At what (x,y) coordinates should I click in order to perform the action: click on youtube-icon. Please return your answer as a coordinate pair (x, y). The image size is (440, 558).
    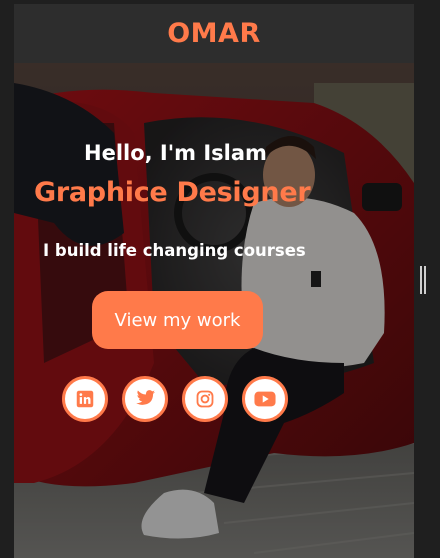
    Looking at the image, I should click on (265, 399).